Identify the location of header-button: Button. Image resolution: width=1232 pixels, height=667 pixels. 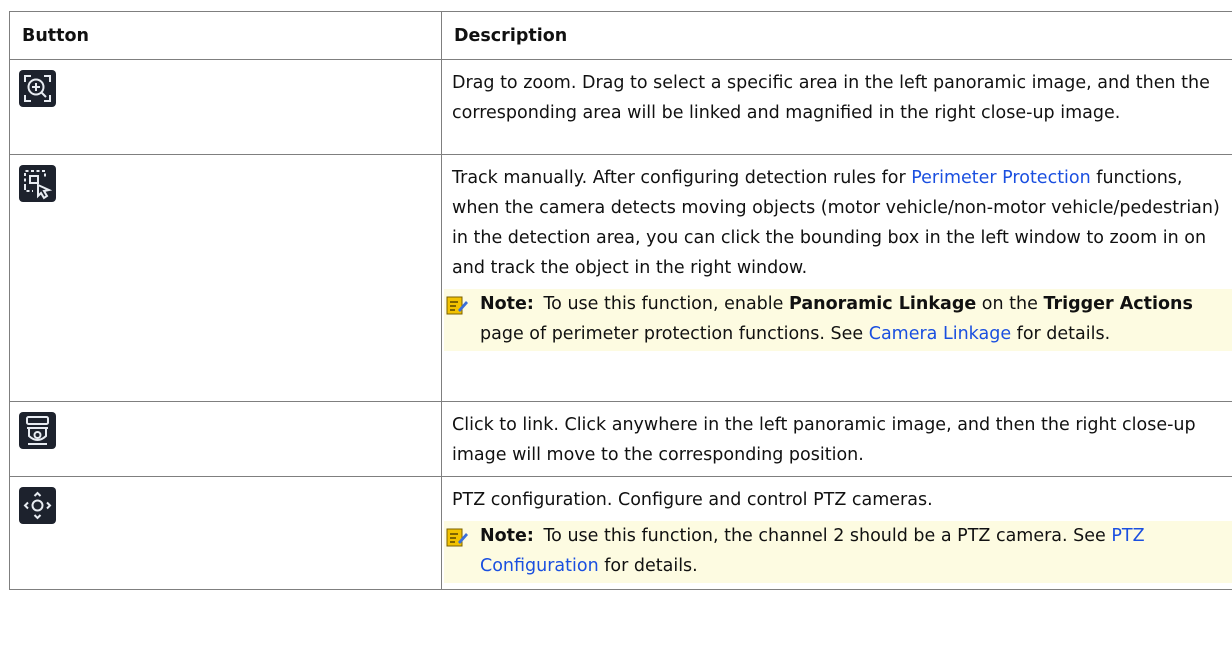
(225, 35).